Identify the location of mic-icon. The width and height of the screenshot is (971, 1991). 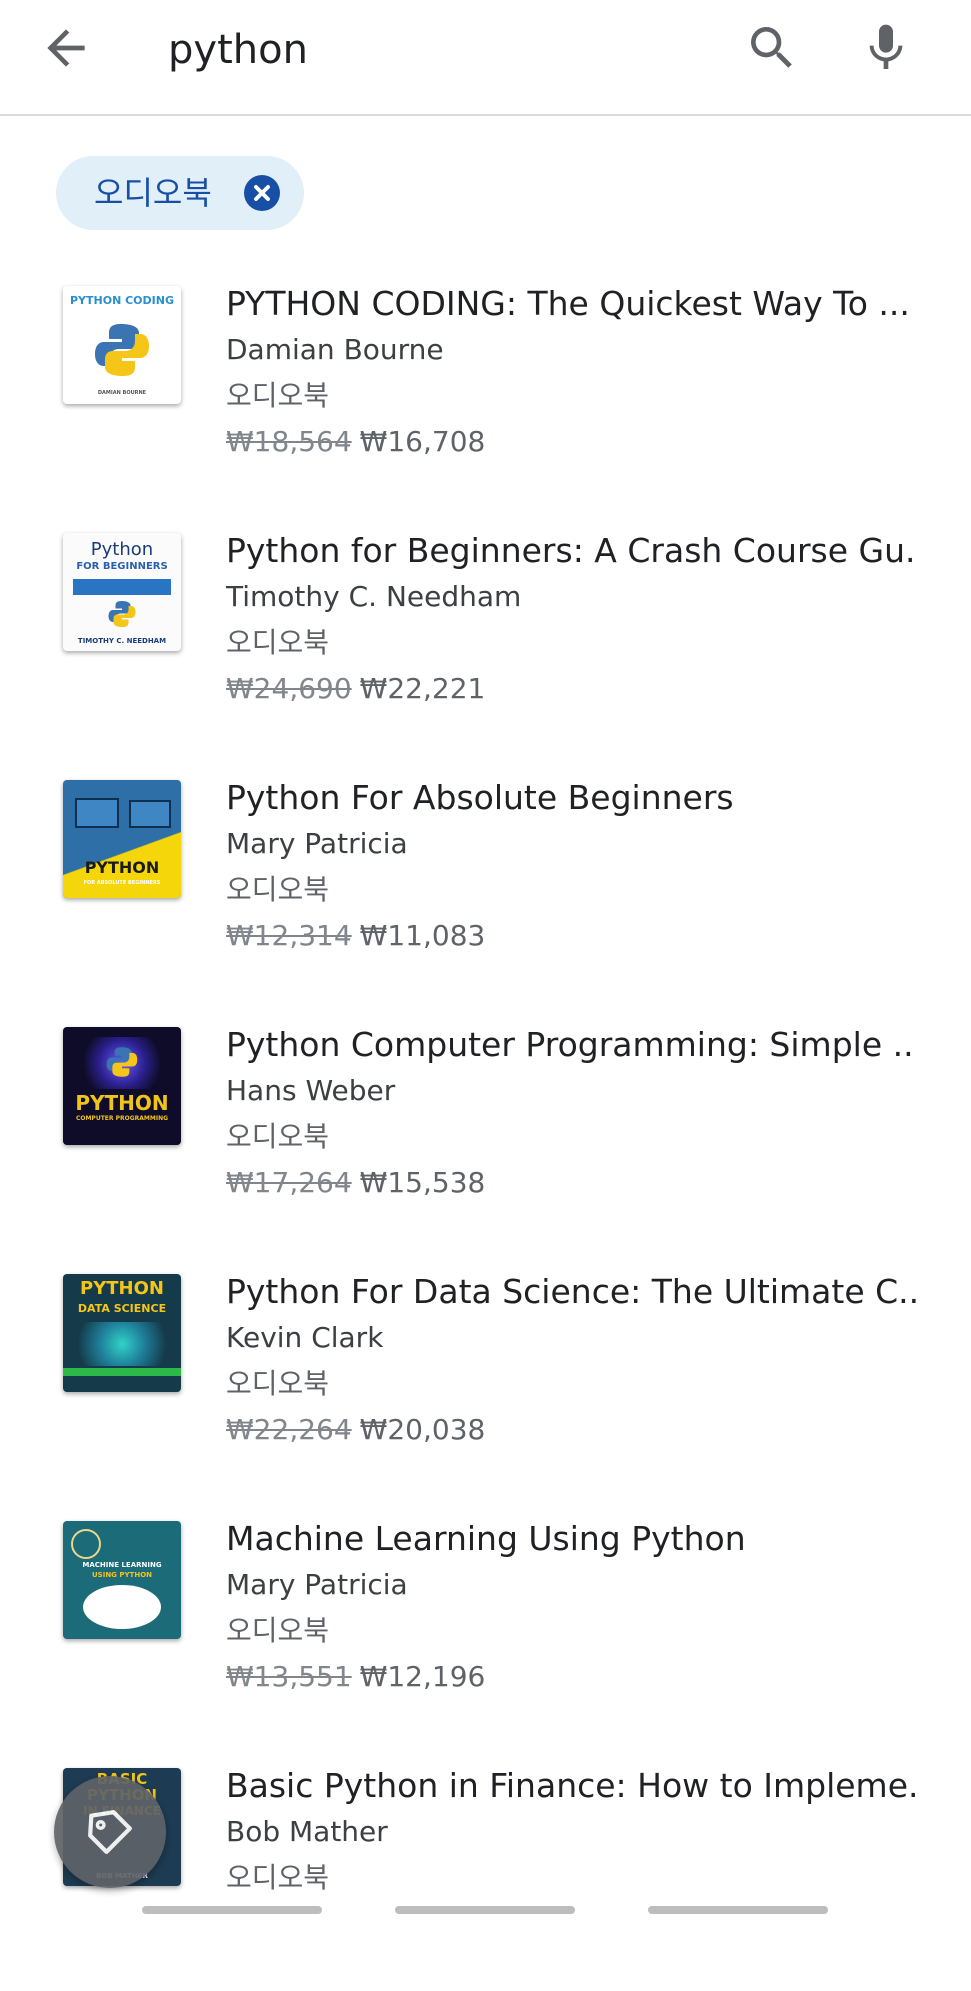
(886, 47).